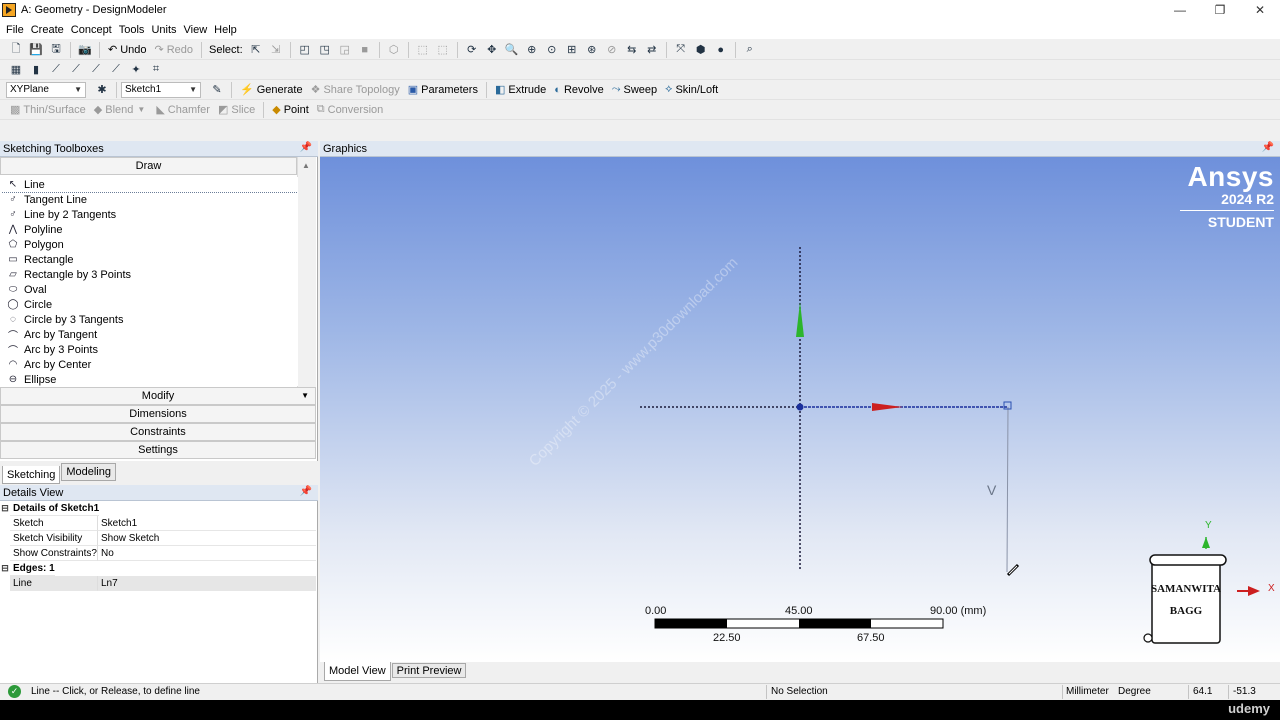  I want to click on draw-tool-item: ⬭ Oval, so click(150, 289).